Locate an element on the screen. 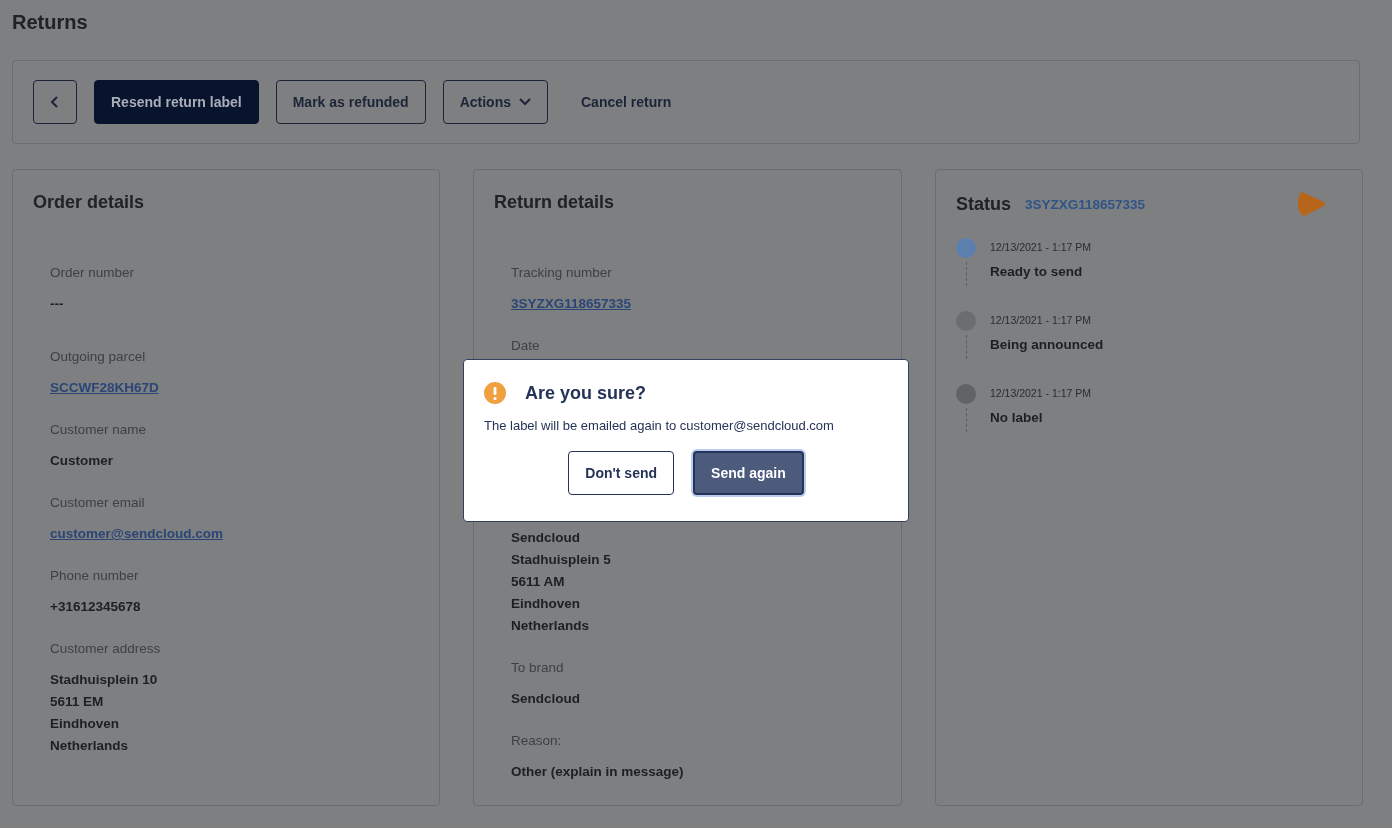 Image resolution: width=1392 pixels, height=828 pixels. field-value: Customer is located at coordinates (82, 461).